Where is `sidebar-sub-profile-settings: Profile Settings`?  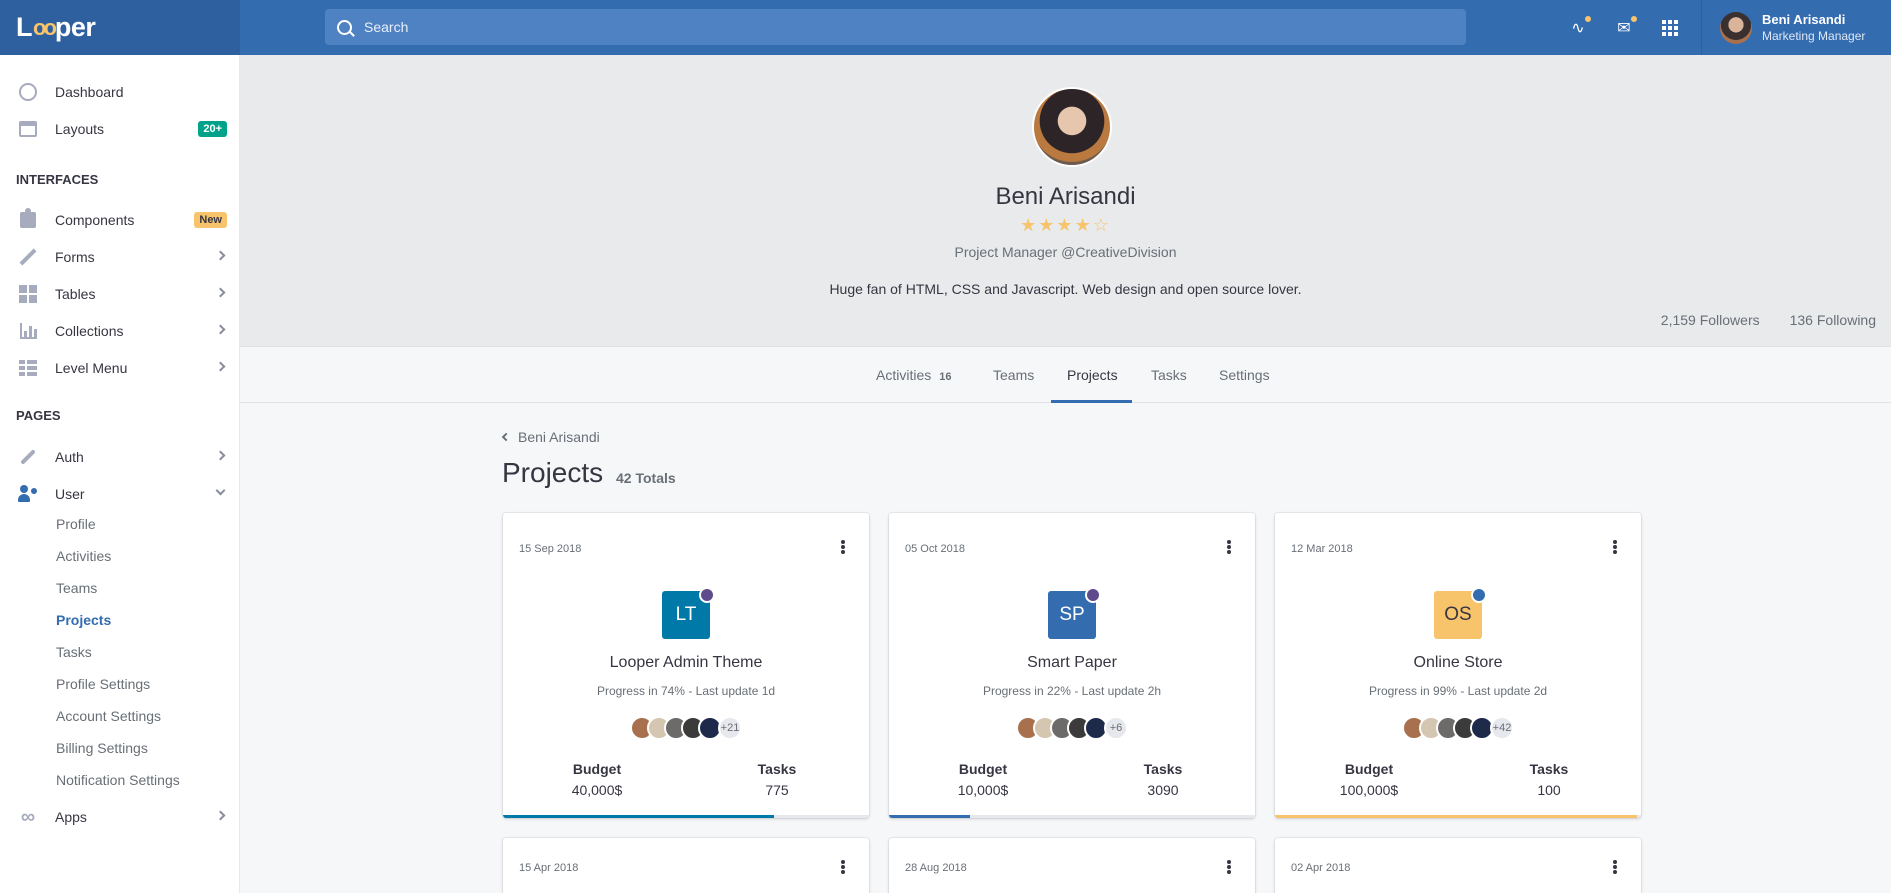 sidebar-sub-profile-settings: Profile Settings is located at coordinates (103, 684).